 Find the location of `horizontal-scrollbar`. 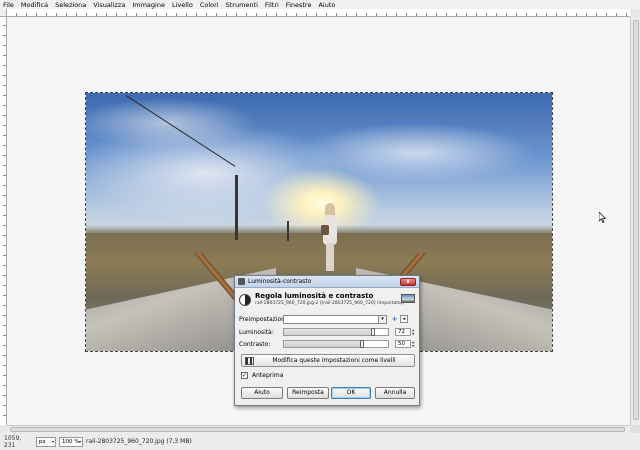

horizontal-scrollbar is located at coordinates (318, 429).